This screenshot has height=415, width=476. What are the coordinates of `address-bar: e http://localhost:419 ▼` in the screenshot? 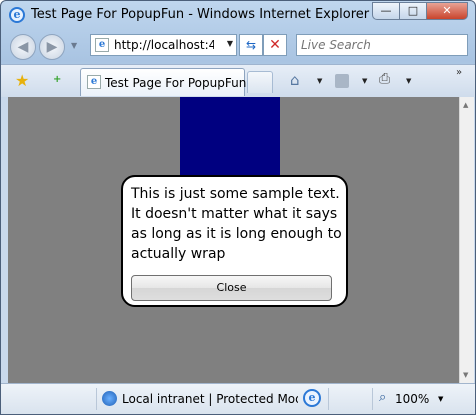 It's located at (163, 45).